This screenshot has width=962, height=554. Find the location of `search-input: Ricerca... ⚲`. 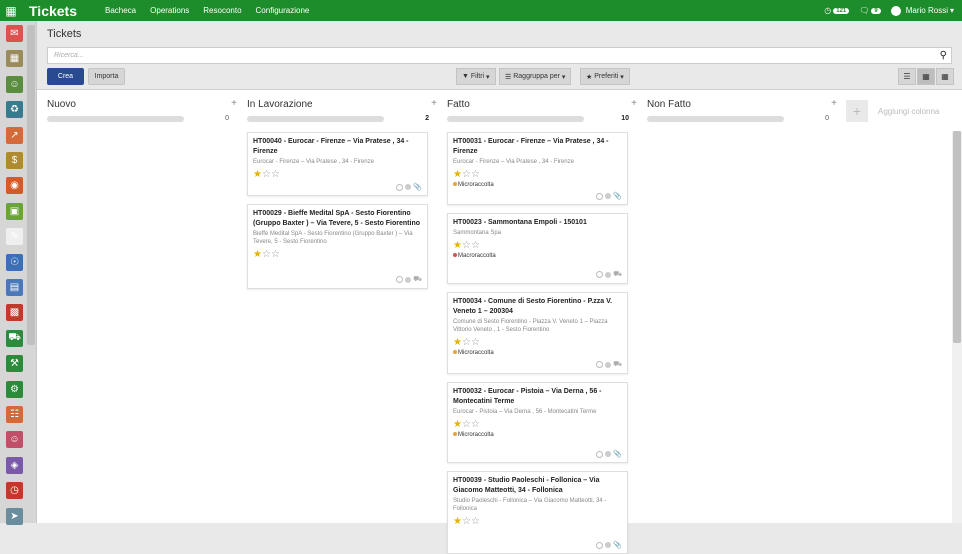

search-input: Ricerca... ⚲ is located at coordinates (499, 55).